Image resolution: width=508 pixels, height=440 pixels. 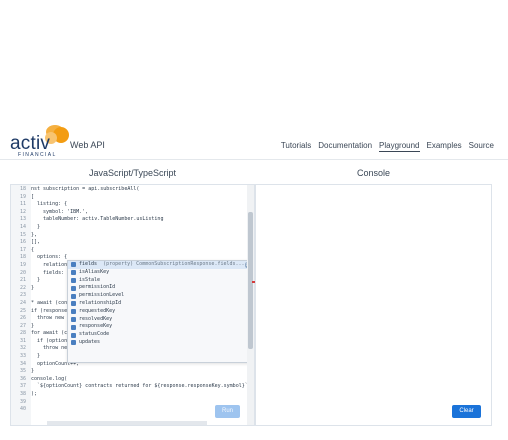 I want to click on line-number: 19, so click(x=22, y=264).